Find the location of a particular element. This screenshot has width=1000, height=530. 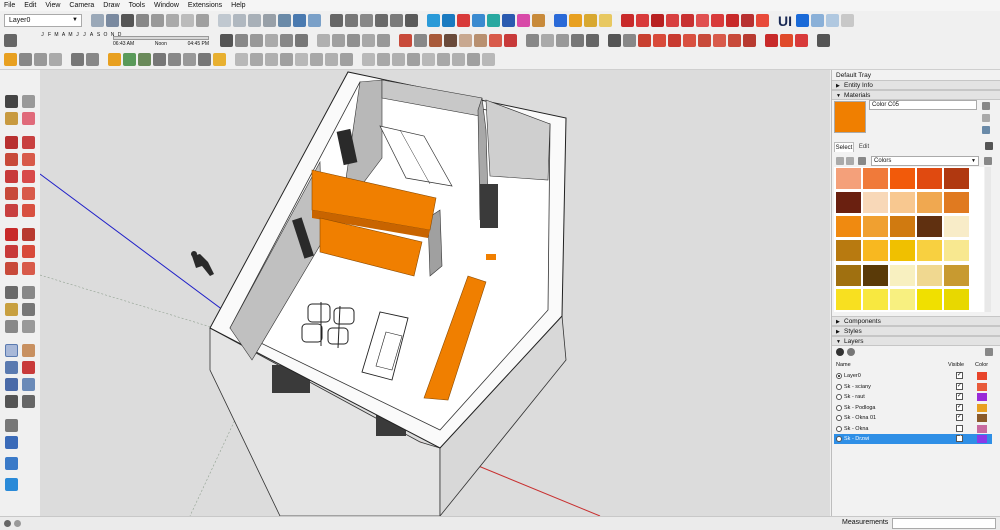

paint-light-icon is located at coordinates (465, 40).